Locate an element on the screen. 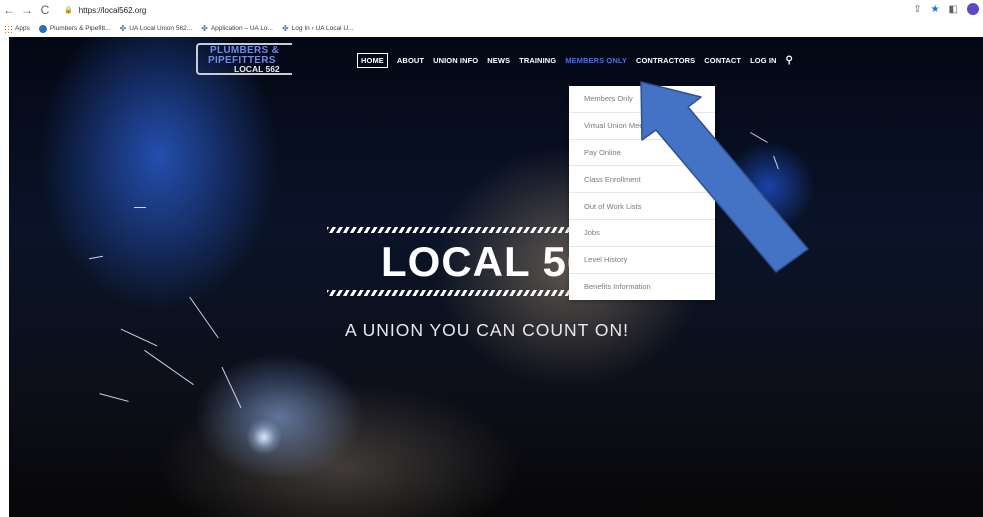 Image resolution: width=983 pixels, height=517 pixels. annotation-arrow is located at coordinates (724, 177).